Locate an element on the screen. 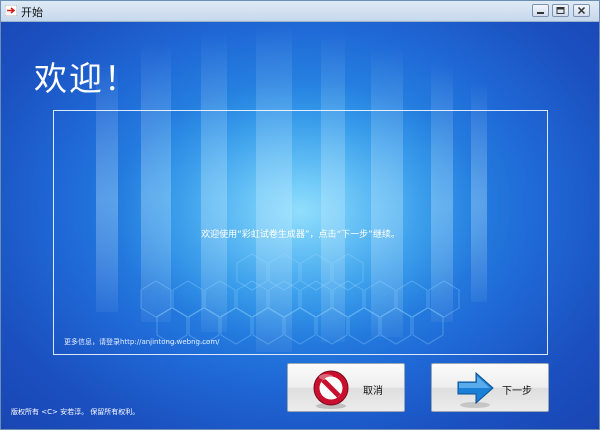 The height and width of the screenshot is (430, 600). close-button is located at coordinates (581, 10).